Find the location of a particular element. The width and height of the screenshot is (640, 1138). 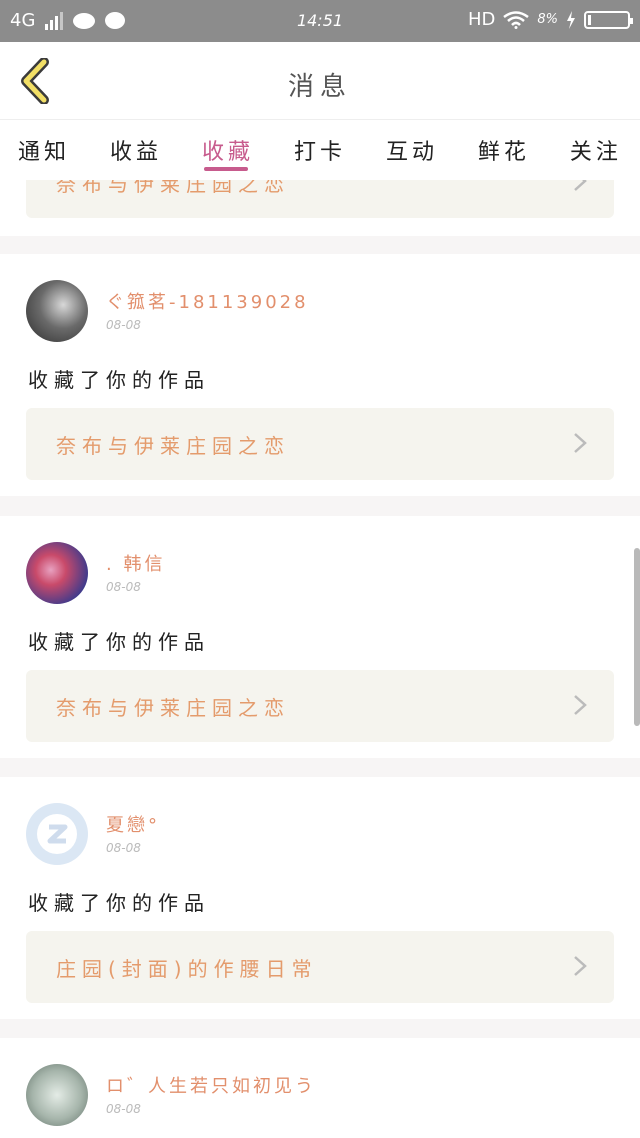

status-bar: 4G 14:51 HD 8% is located at coordinates (320, 21).